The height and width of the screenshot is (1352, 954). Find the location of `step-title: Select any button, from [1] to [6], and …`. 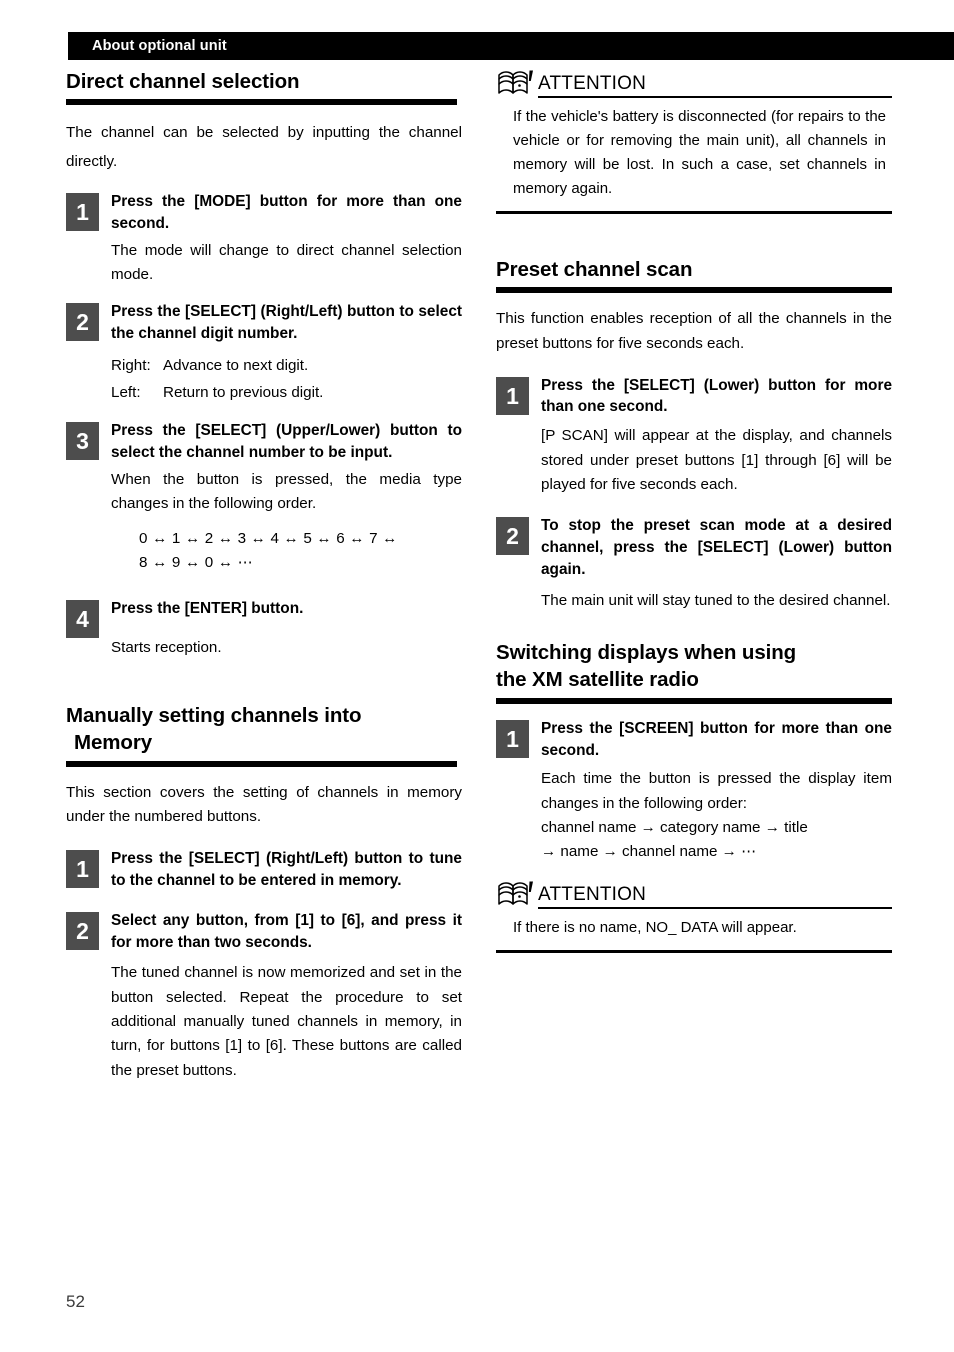

step-title: Select any button, from [1] to [6], and … is located at coordinates (286, 931).